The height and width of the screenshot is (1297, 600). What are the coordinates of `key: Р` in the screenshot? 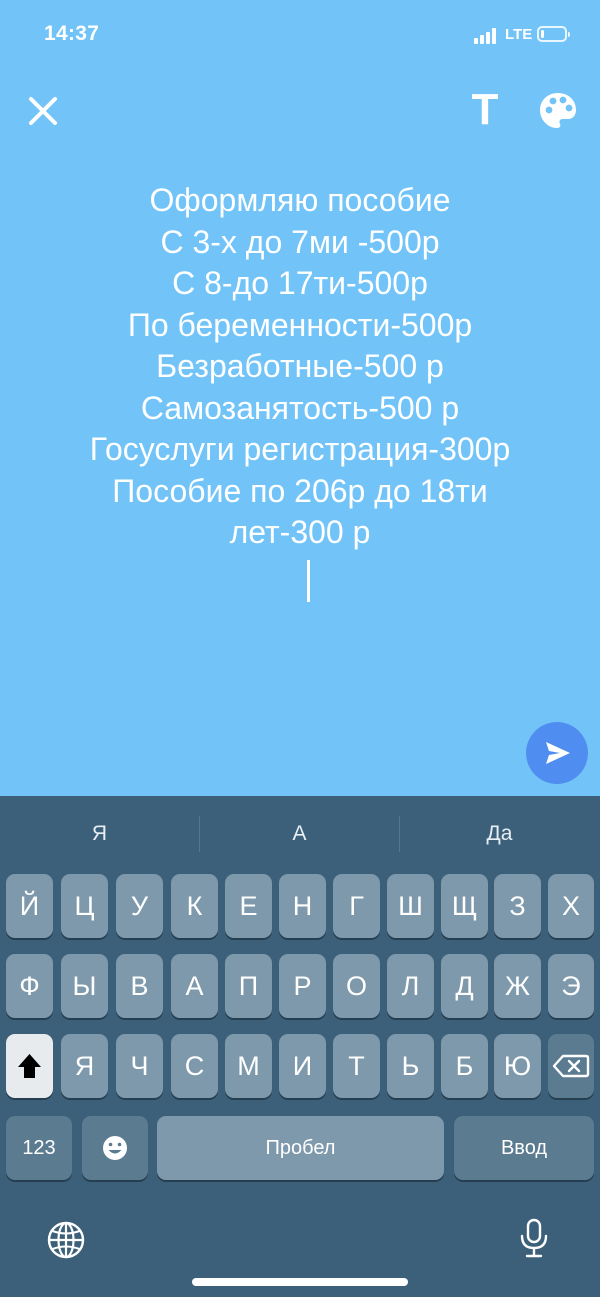 It's located at (302, 986).